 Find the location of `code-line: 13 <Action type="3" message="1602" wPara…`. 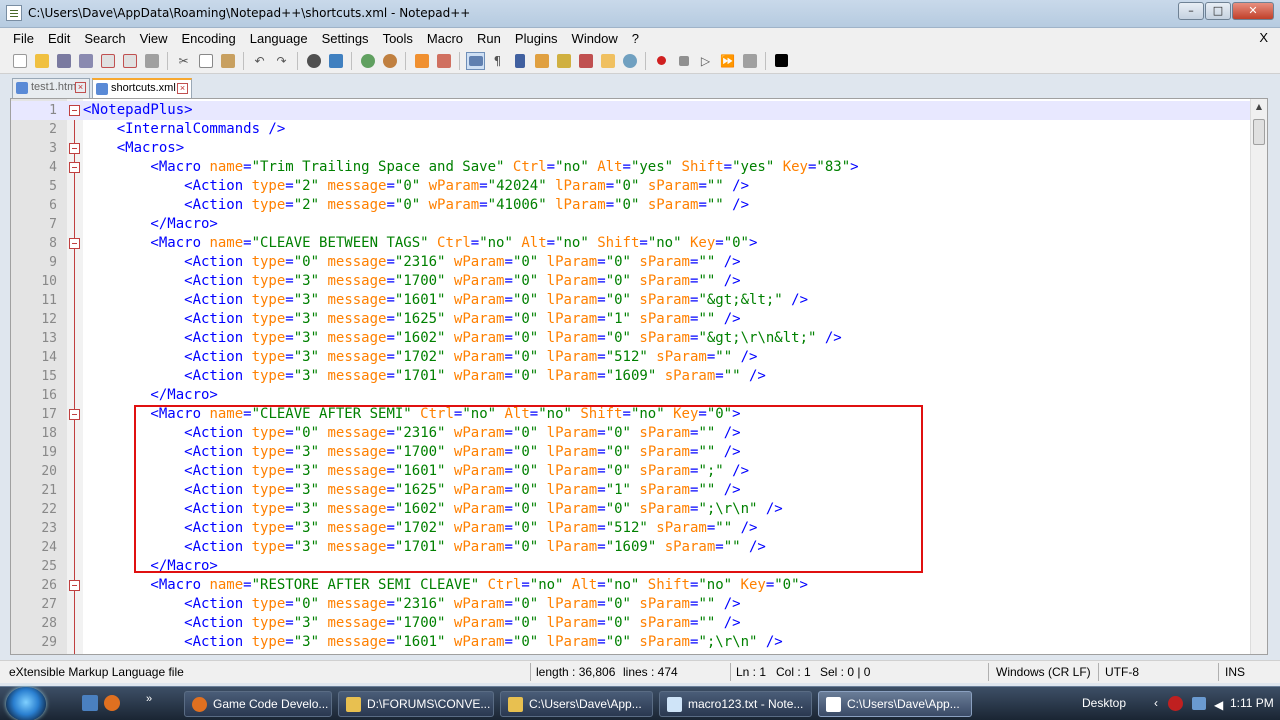

code-line: 13 <Action type="3" message="1602" wPara… is located at coordinates (631, 338).